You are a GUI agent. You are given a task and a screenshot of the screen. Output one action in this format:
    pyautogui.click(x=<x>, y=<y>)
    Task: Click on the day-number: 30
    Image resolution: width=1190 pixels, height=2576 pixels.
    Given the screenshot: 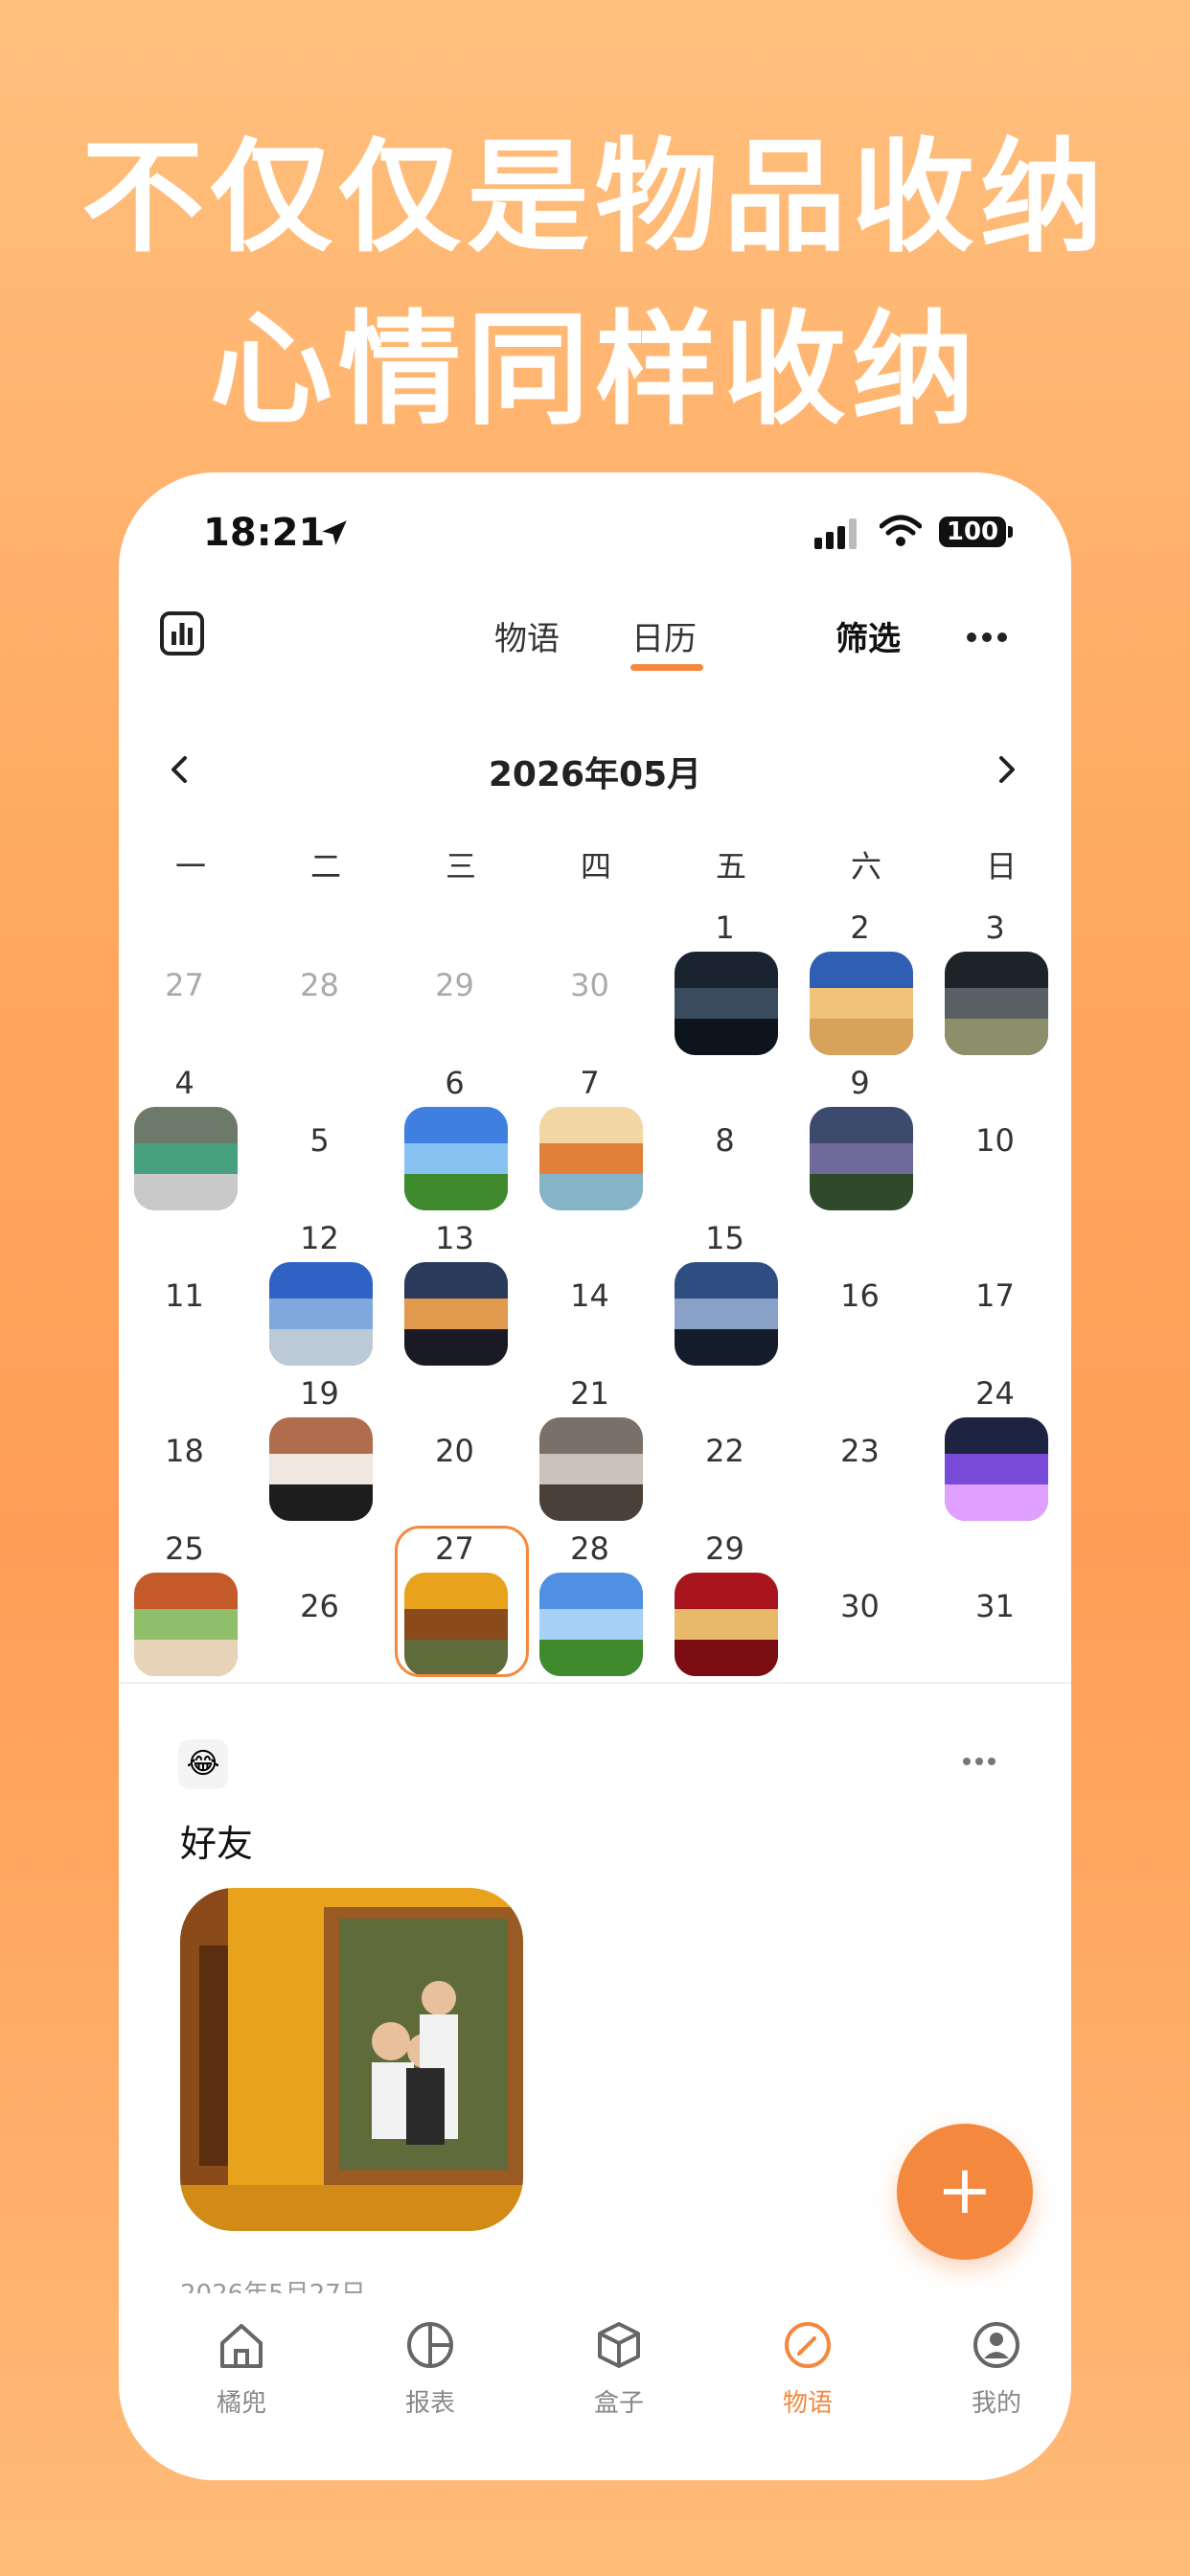 What is the action you would take?
    pyautogui.click(x=590, y=985)
    